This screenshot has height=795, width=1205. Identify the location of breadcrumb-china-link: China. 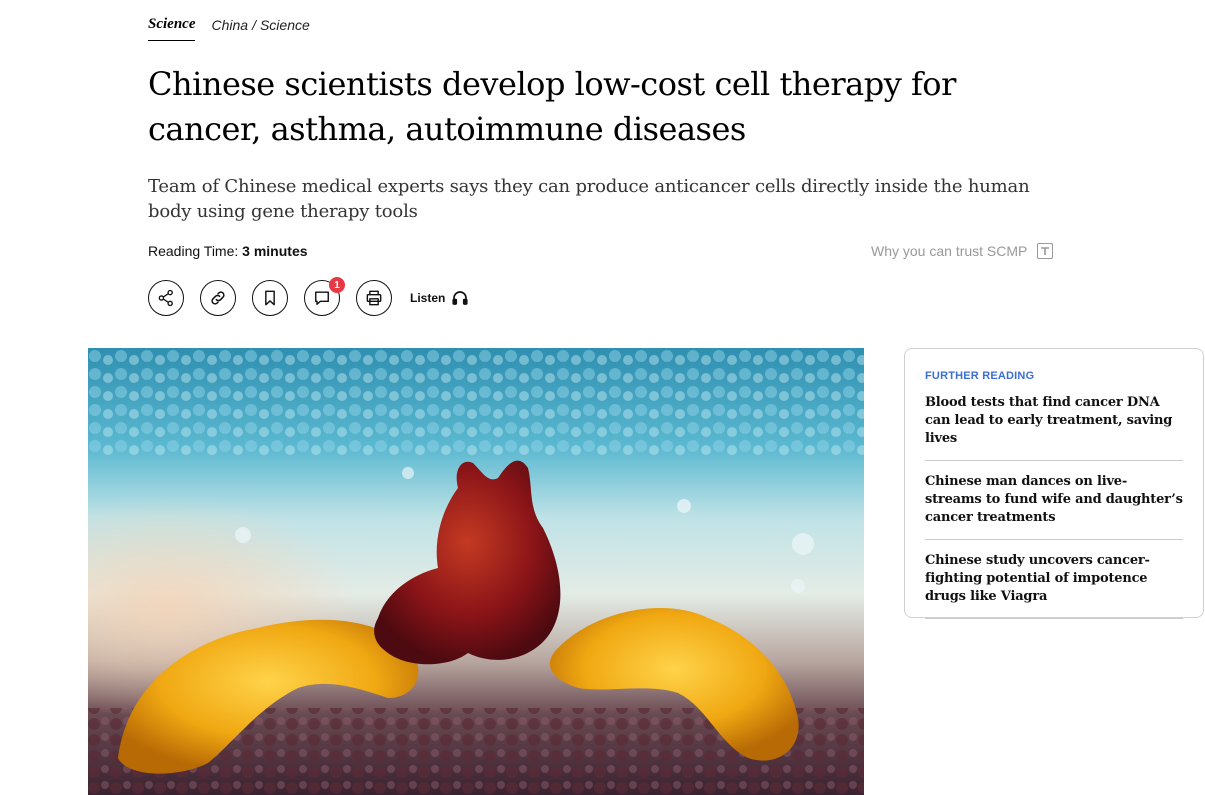
(229, 25).